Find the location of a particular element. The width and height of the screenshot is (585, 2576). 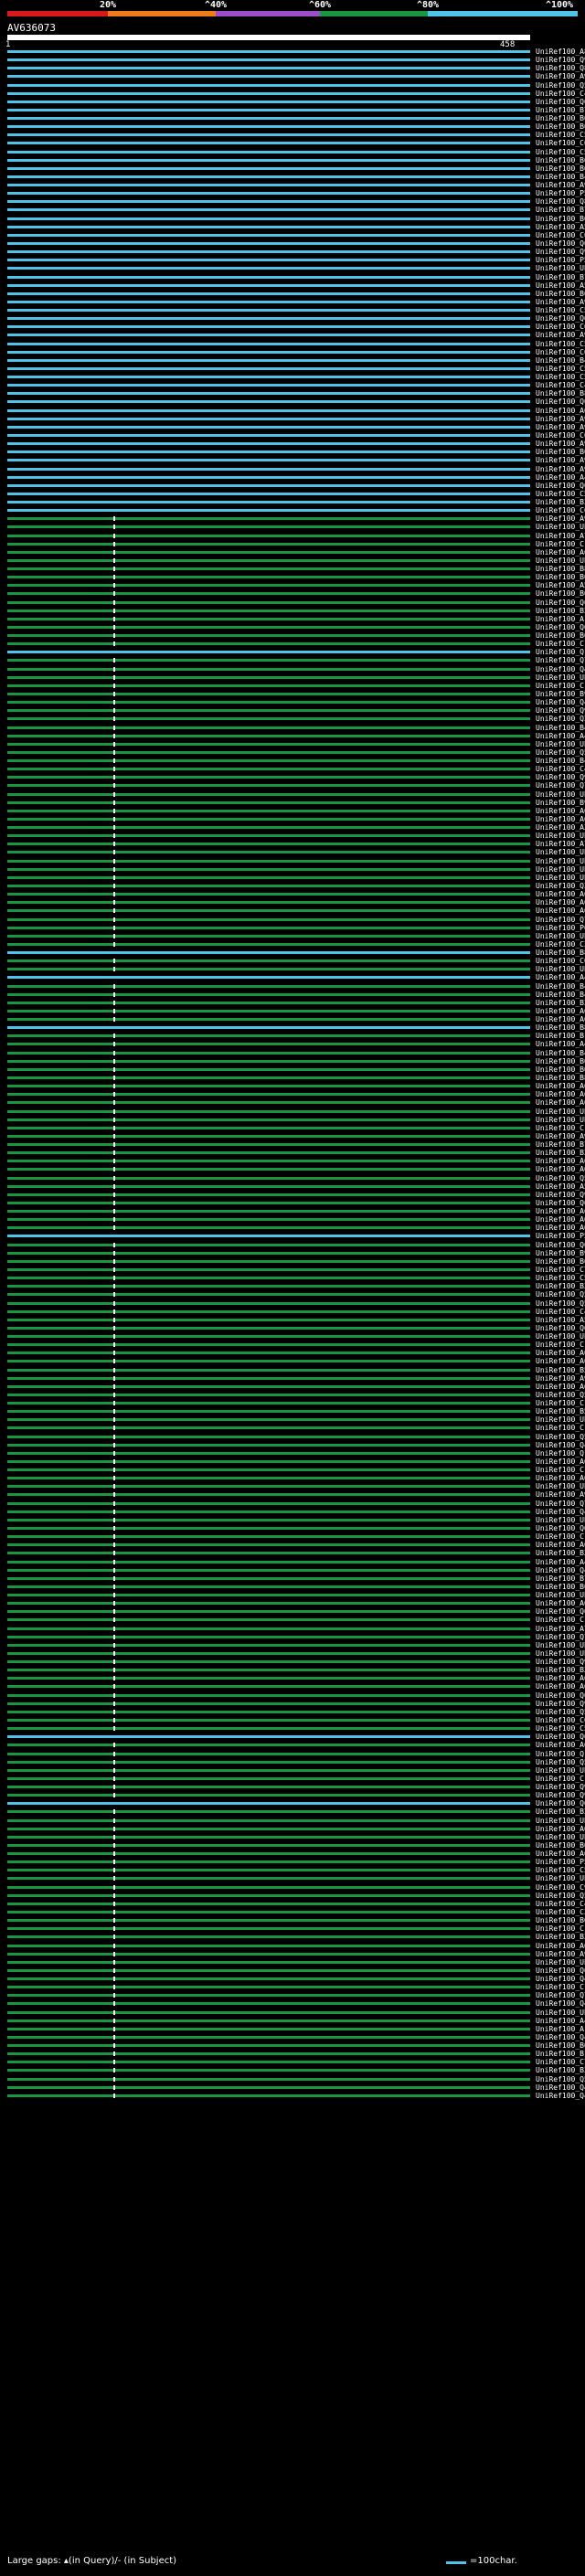

hit-row: UniRef100_C5VHV4 is located at coordinates (293, 344).